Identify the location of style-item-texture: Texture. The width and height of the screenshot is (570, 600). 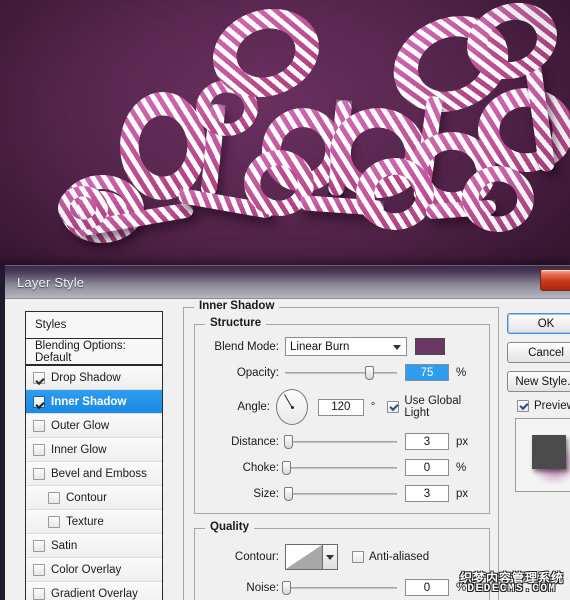
(94, 522).